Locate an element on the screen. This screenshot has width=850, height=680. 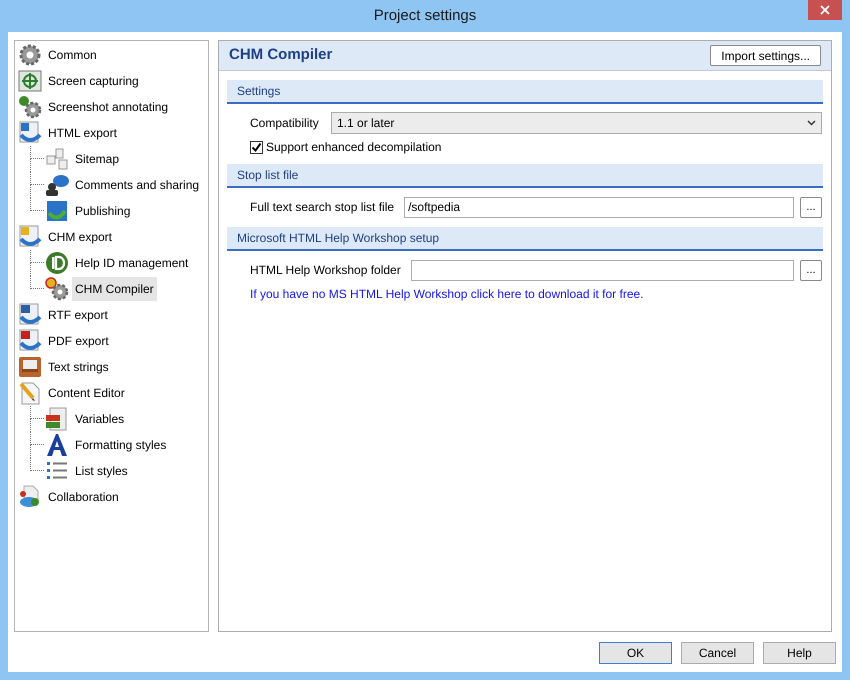
field-label: HTML Help Workshop folder is located at coordinates (325, 270).